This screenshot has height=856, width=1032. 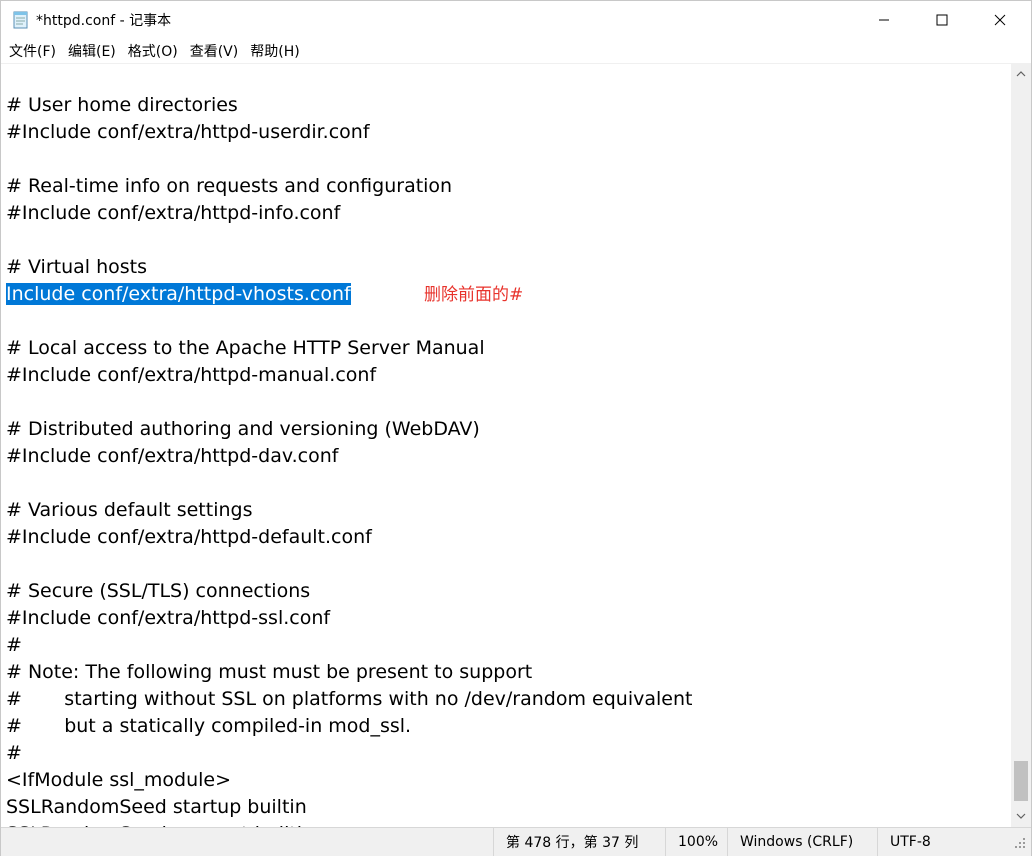 I want to click on line-text: # User home directories, so click(x=122, y=105).